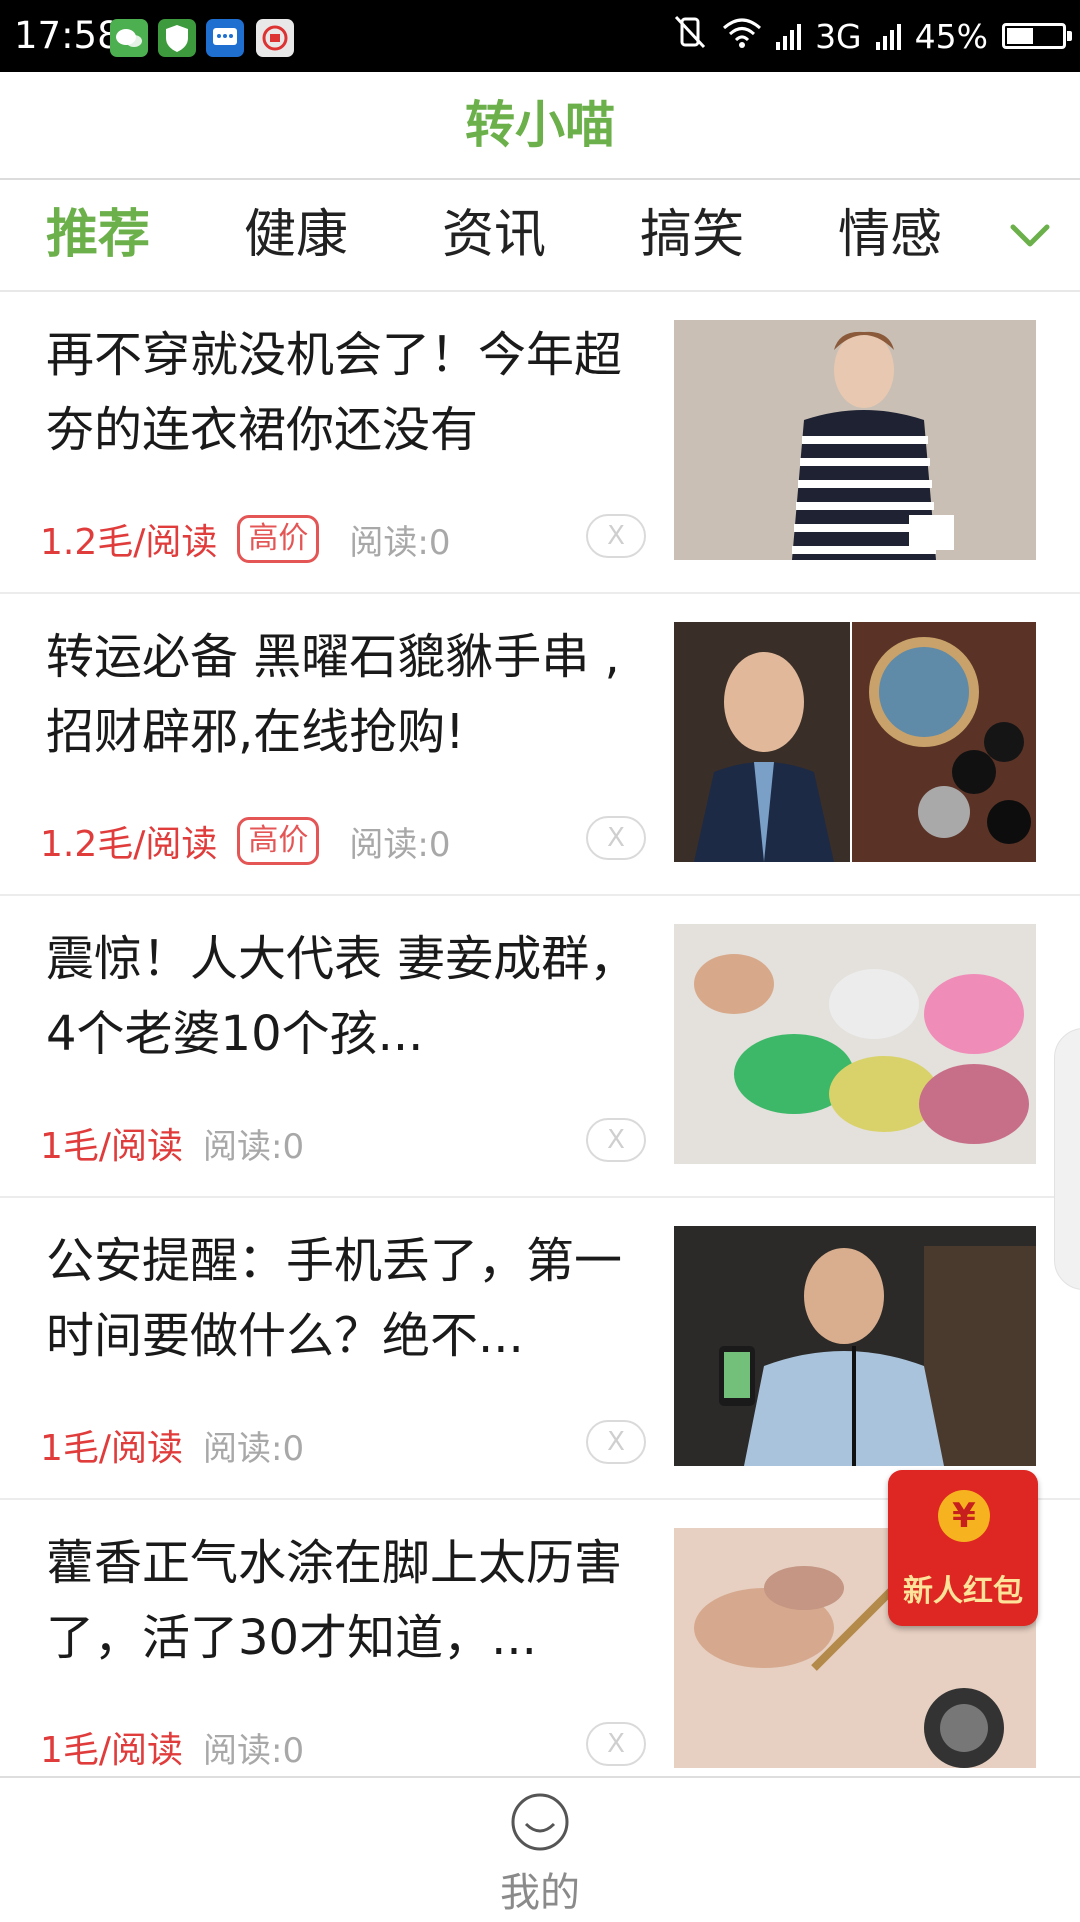  I want to click on red-packet-label: 新人红包, so click(963, 1591).